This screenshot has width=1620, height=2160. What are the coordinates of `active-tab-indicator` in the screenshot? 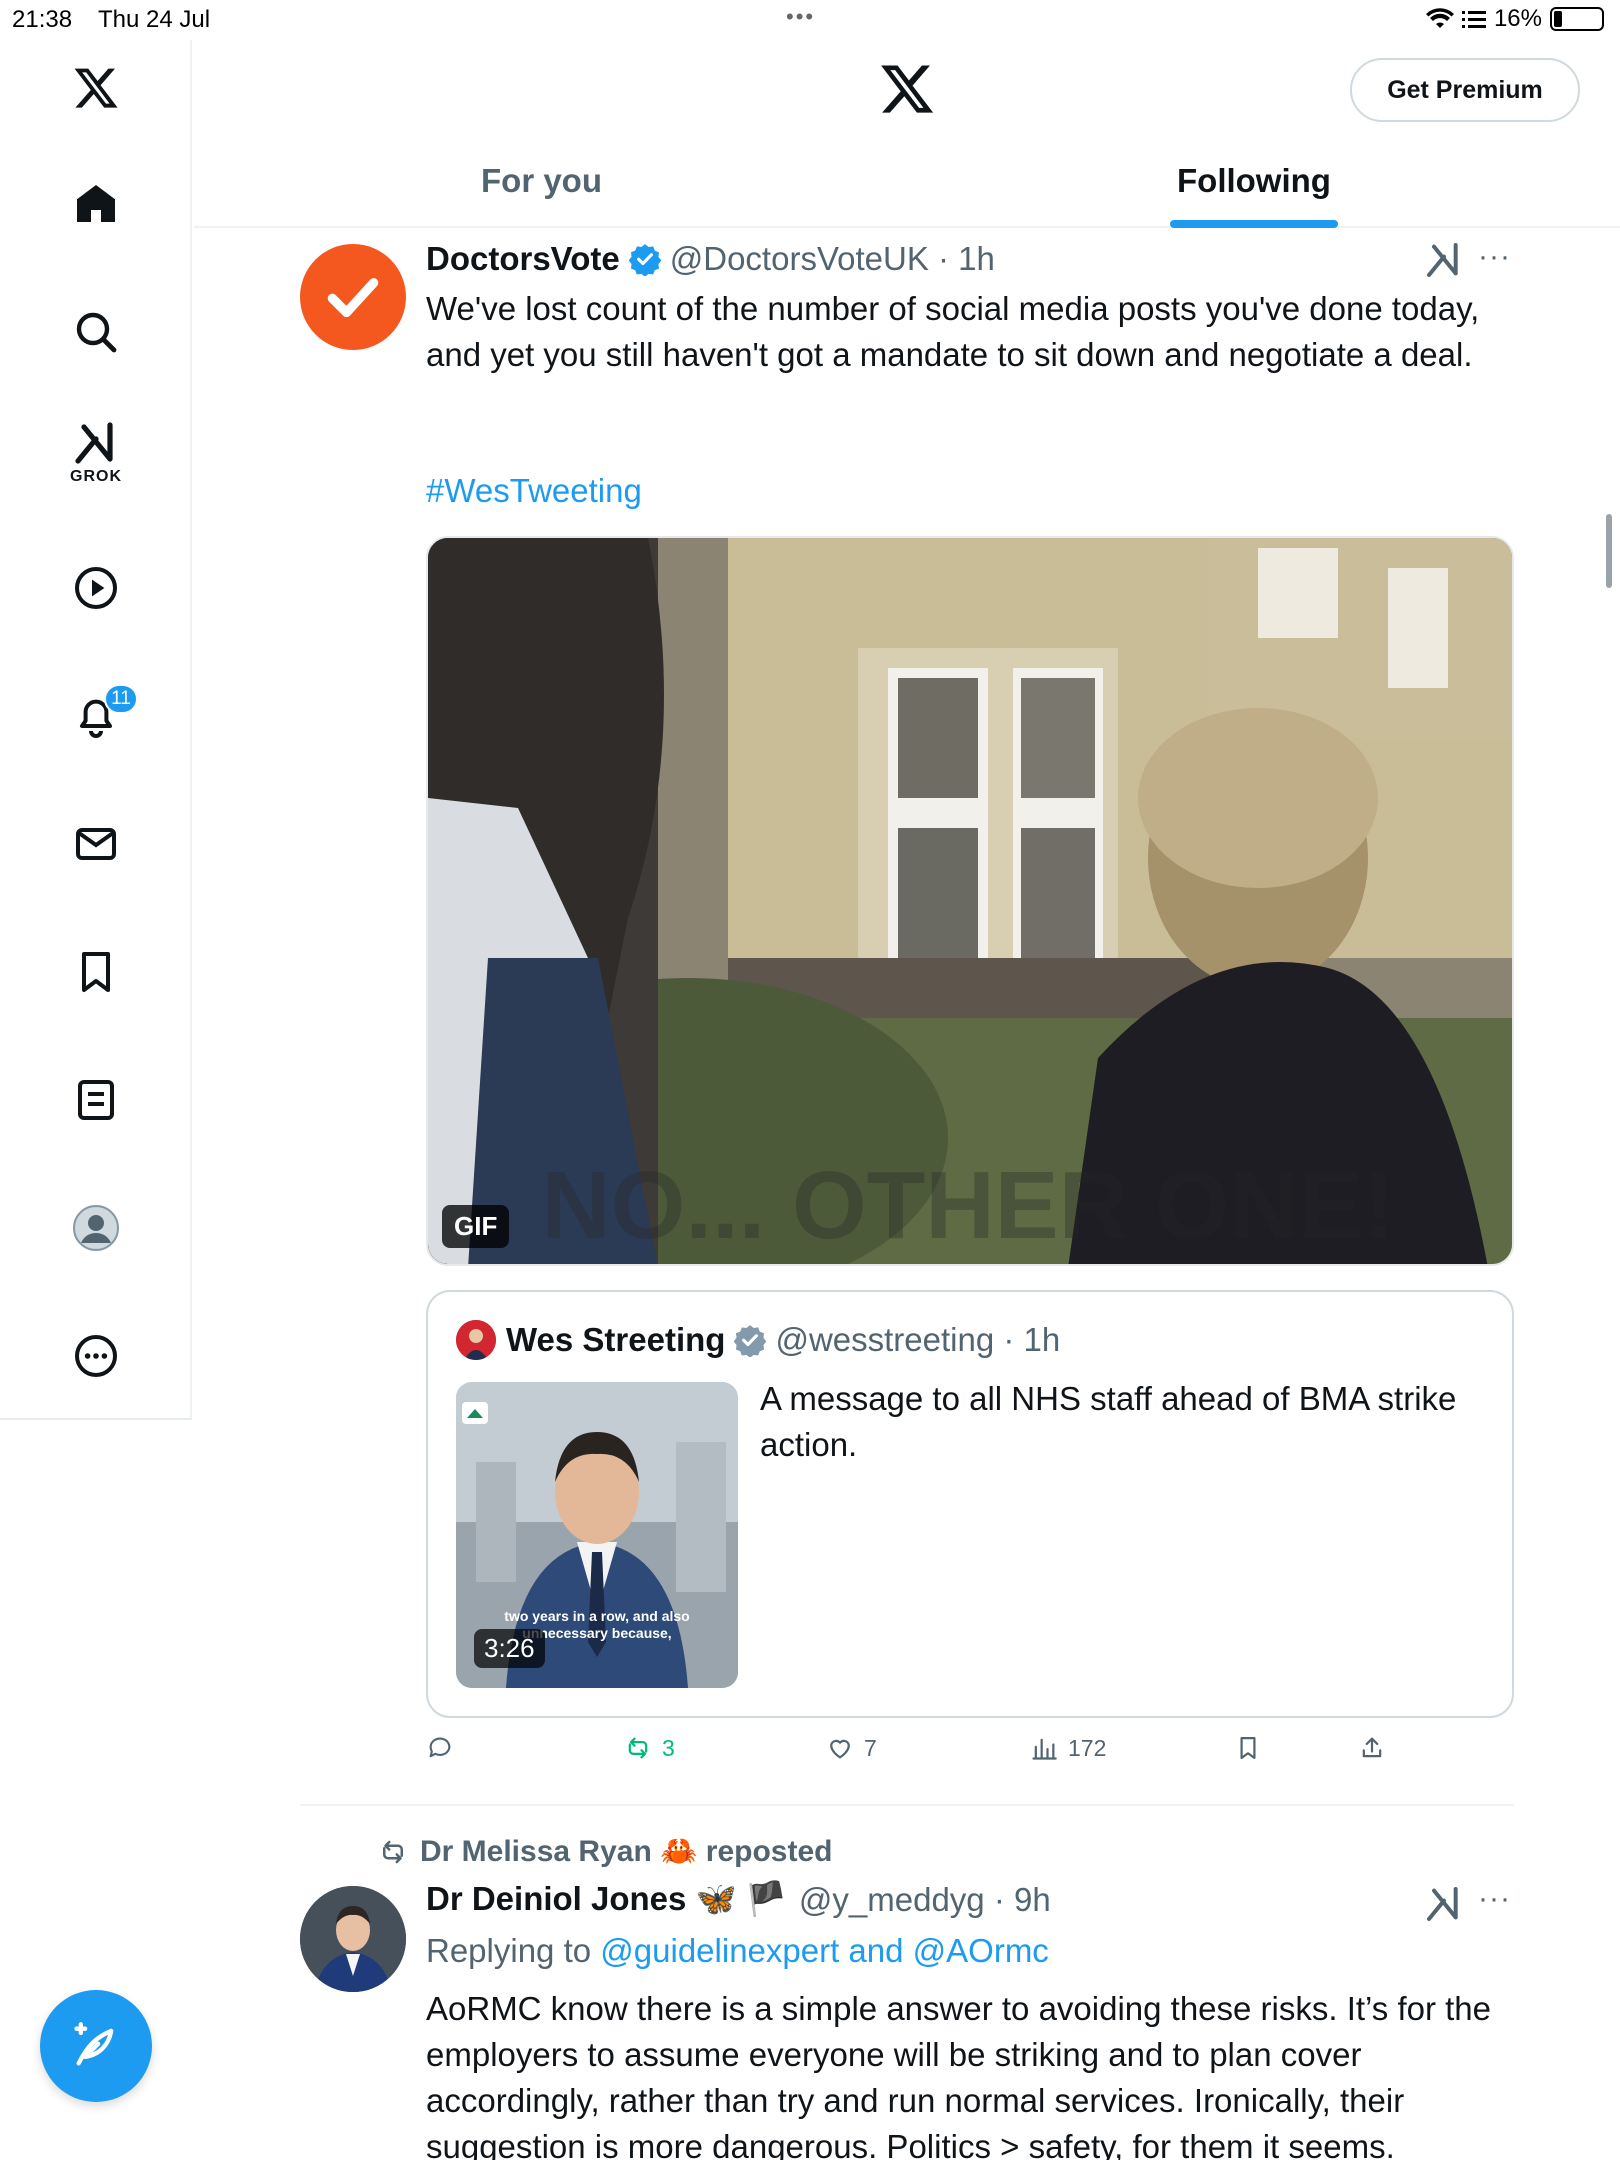 It's located at (1254, 224).